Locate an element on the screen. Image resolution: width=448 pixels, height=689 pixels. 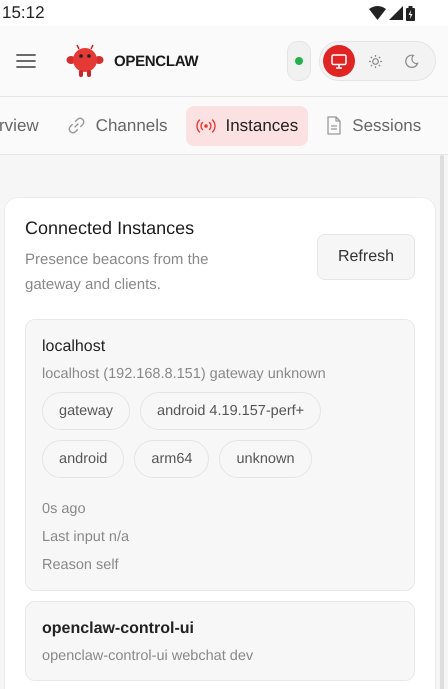
instance-detail: localhost (192.168.8.151) gateway unknown is located at coordinates (184, 374).